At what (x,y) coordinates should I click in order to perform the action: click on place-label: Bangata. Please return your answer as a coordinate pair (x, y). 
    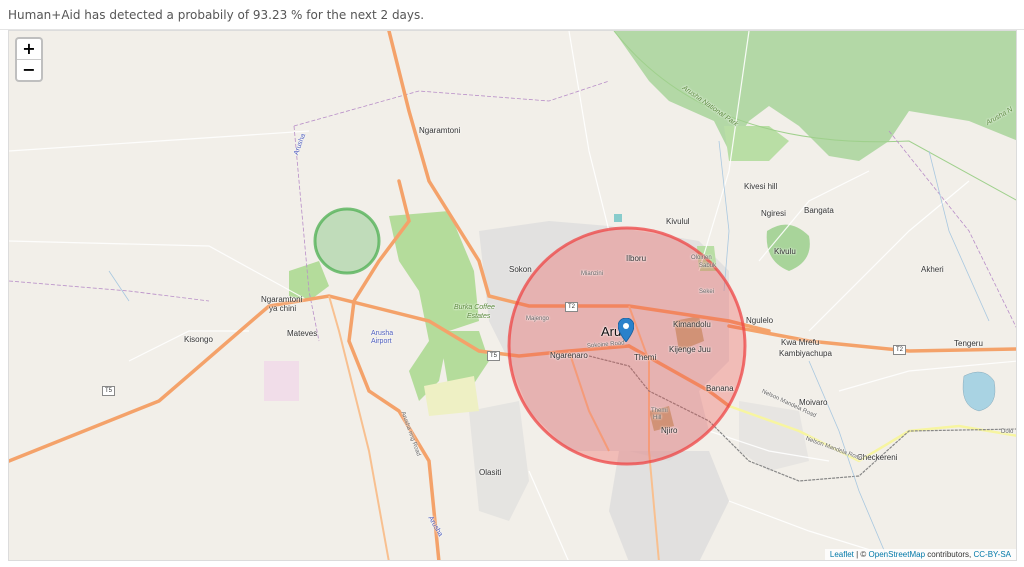
    Looking at the image, I should click on (819, 210).